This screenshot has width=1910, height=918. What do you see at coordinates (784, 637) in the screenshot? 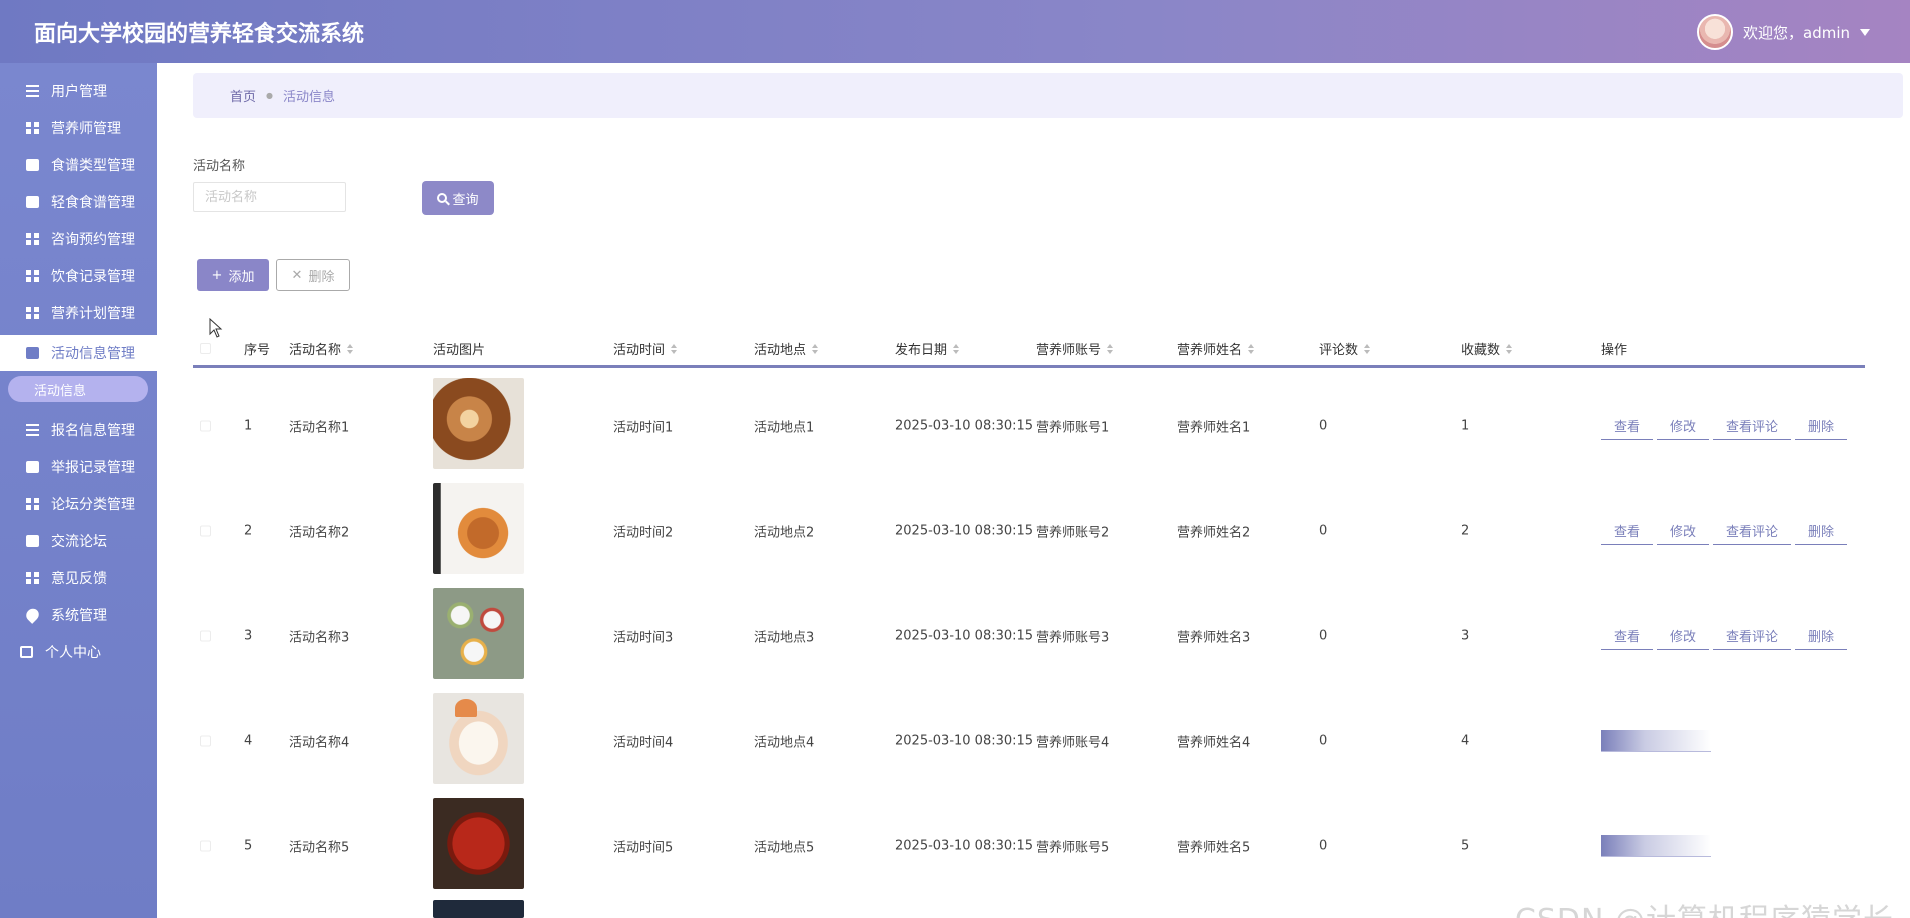
I see `activity-place: 活动地点3` at bounding box center [784, 637].